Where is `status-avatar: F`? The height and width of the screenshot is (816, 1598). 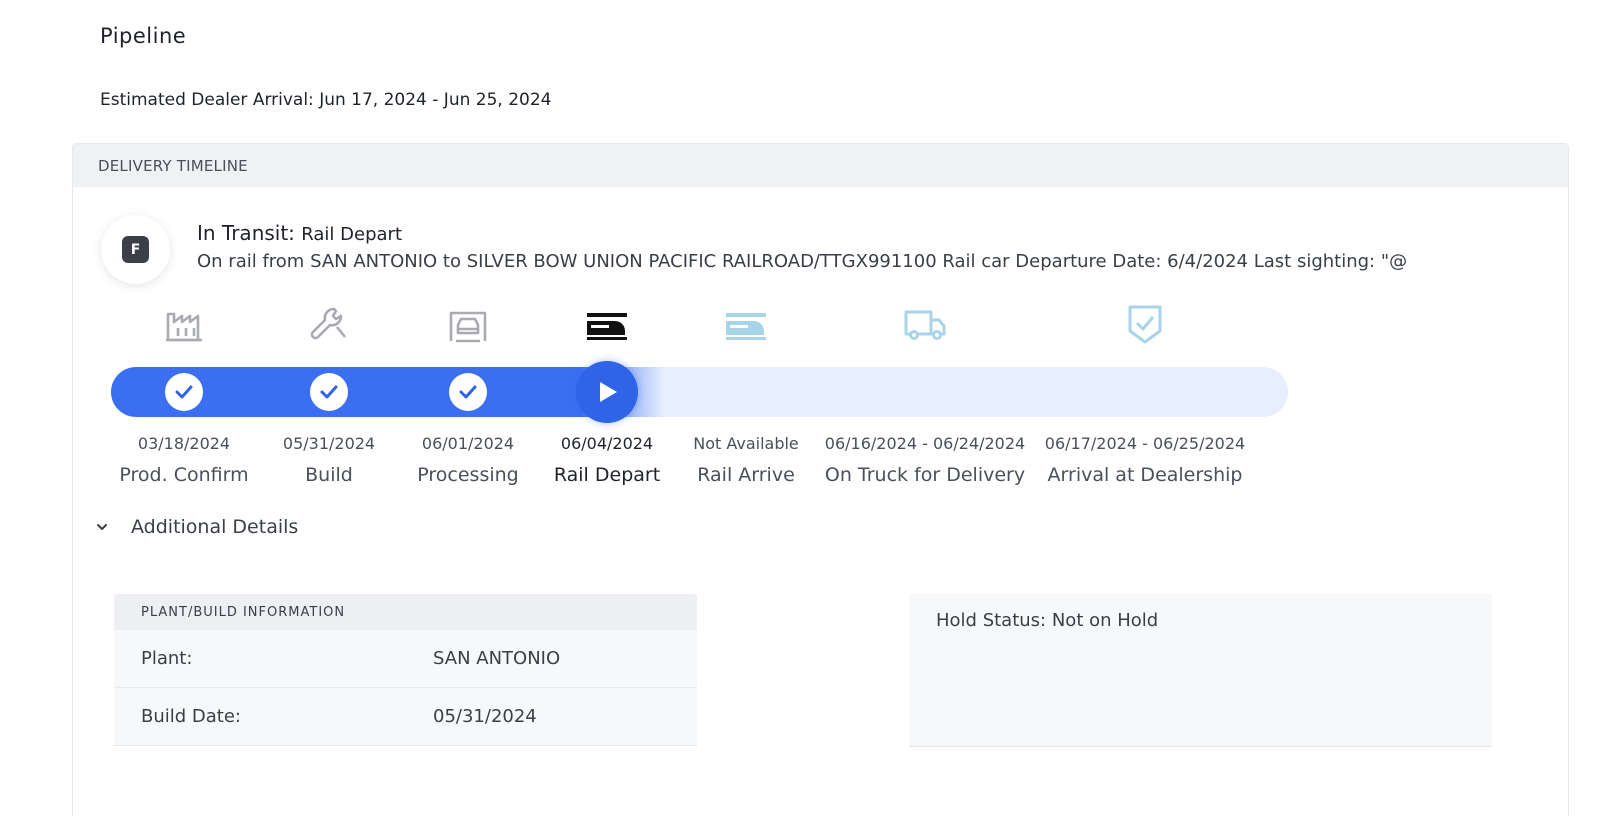 status-avatar: F is located at coordinates (135, 249).